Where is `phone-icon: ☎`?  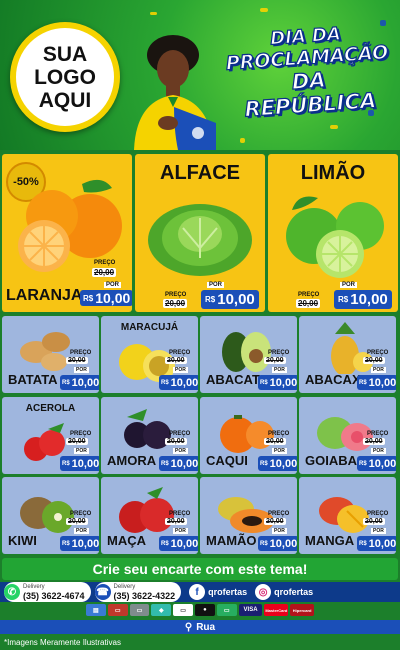 phone-icon: ☎ is located at coordinates (102, 592).